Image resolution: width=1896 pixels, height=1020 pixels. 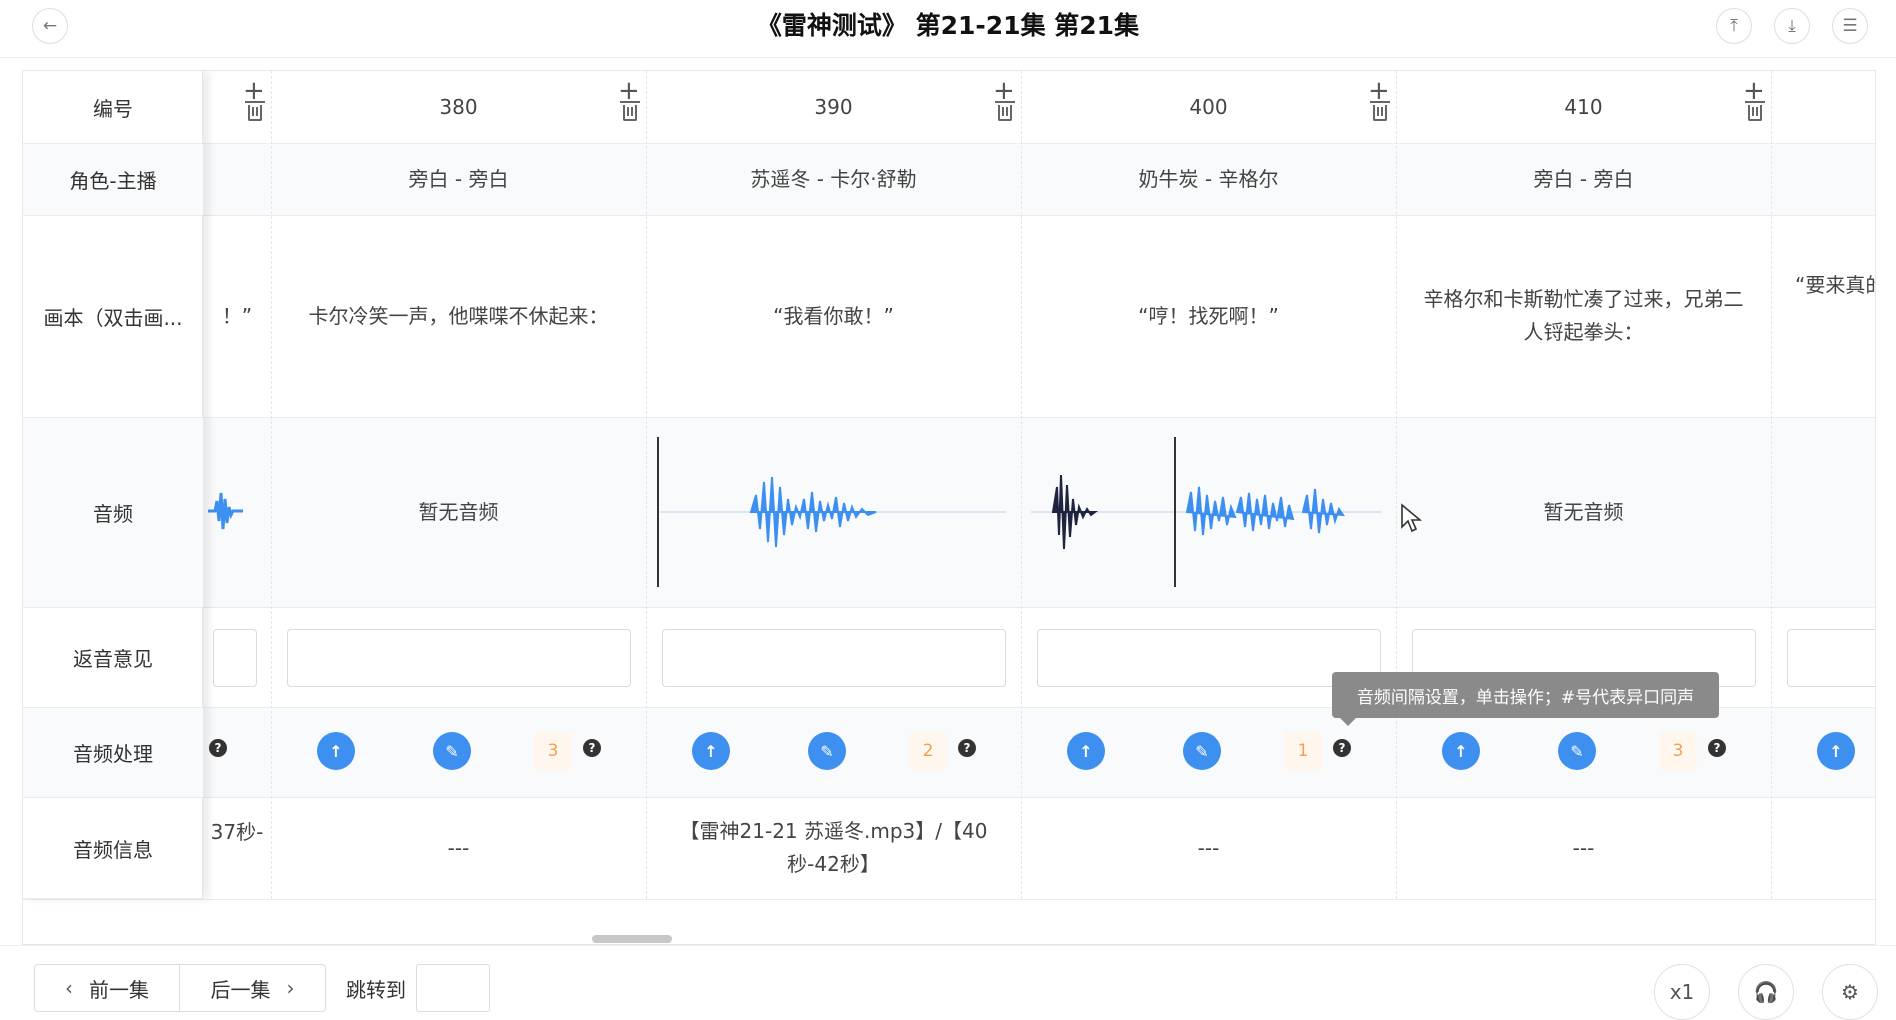 I want to click on column-id: 410, so click(x=1583, y=106).